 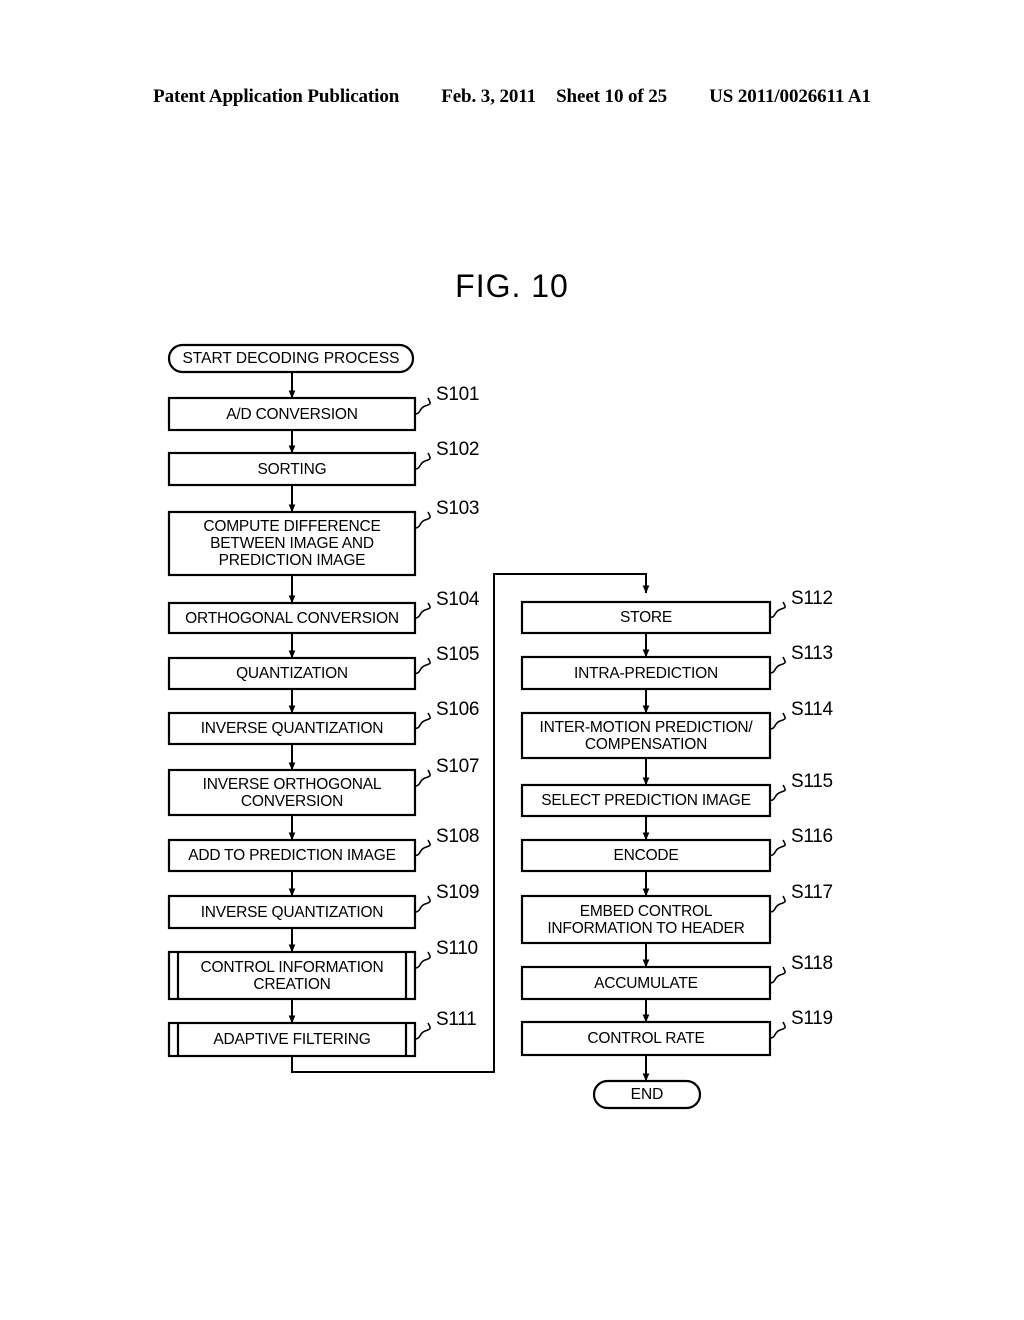 I want to click on flowchart-node-s116, so click(x=646, y=855).